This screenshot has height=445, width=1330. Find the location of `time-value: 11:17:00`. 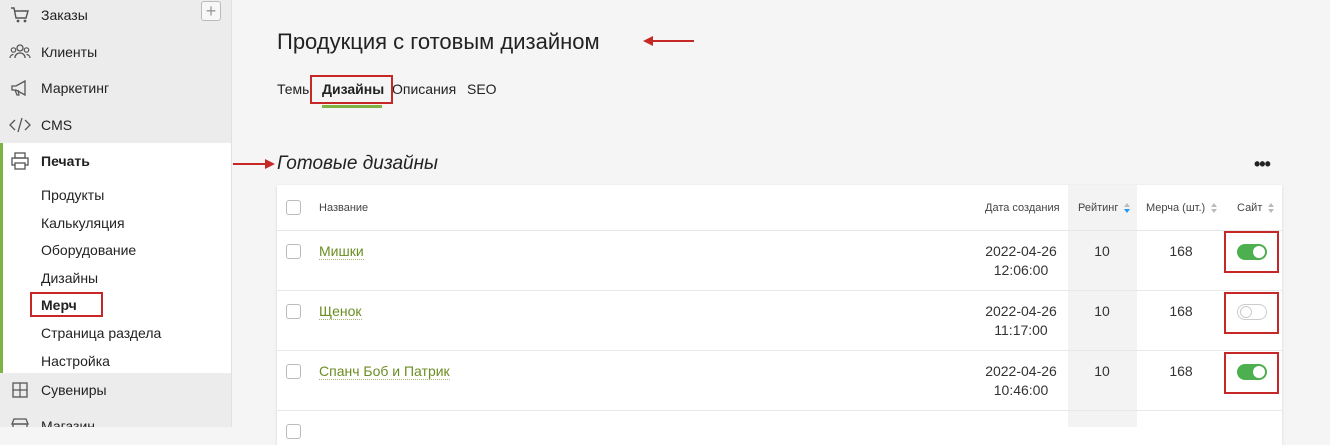

time-value: 11:17:00 is located at coordinates (1021, 330).